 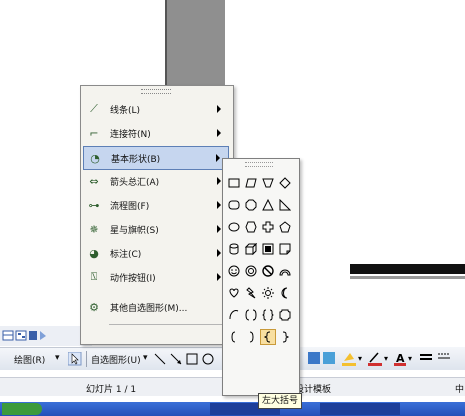 I want to click on plaque-shape-icon, so click(x=285, y=315).